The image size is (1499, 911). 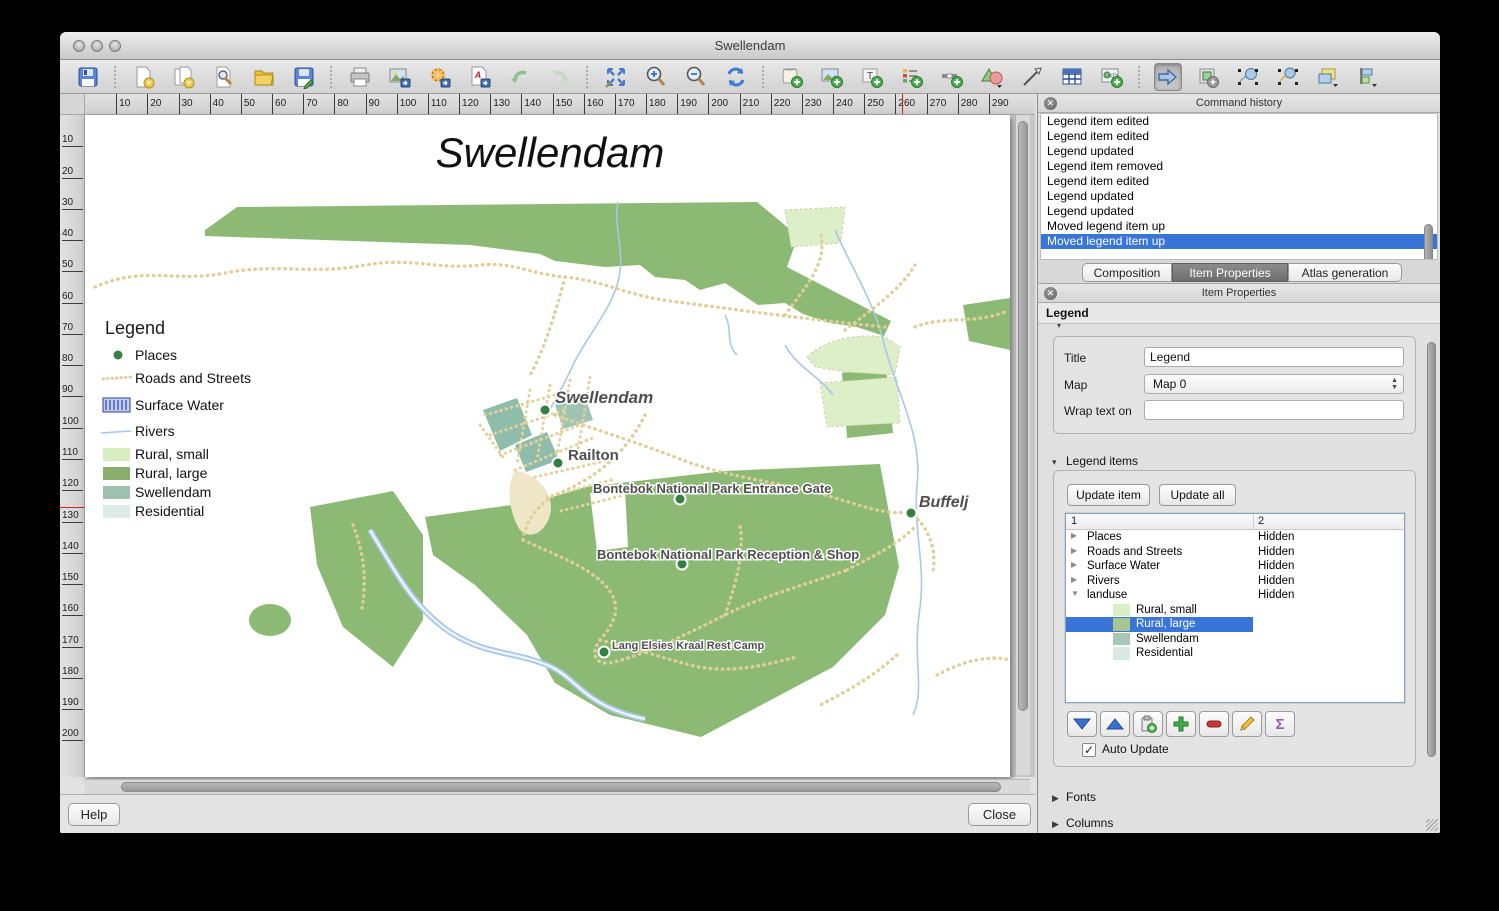 What do you see at coordinates (1235, 566) in the screenshot?
I see `tree-row: ▶ Surface Water Hidden` at bounding box center [1235, 566].